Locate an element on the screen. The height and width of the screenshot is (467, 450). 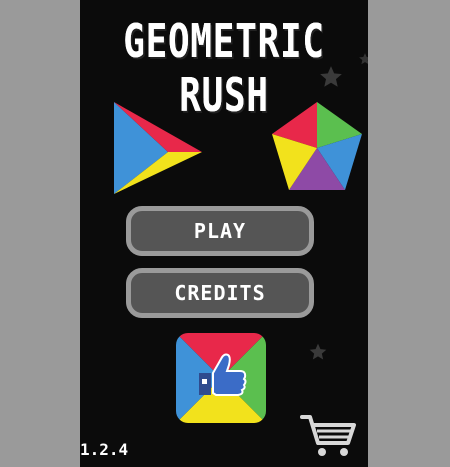
credits-button-label: CREDITS is located at coordinates (220, 293).